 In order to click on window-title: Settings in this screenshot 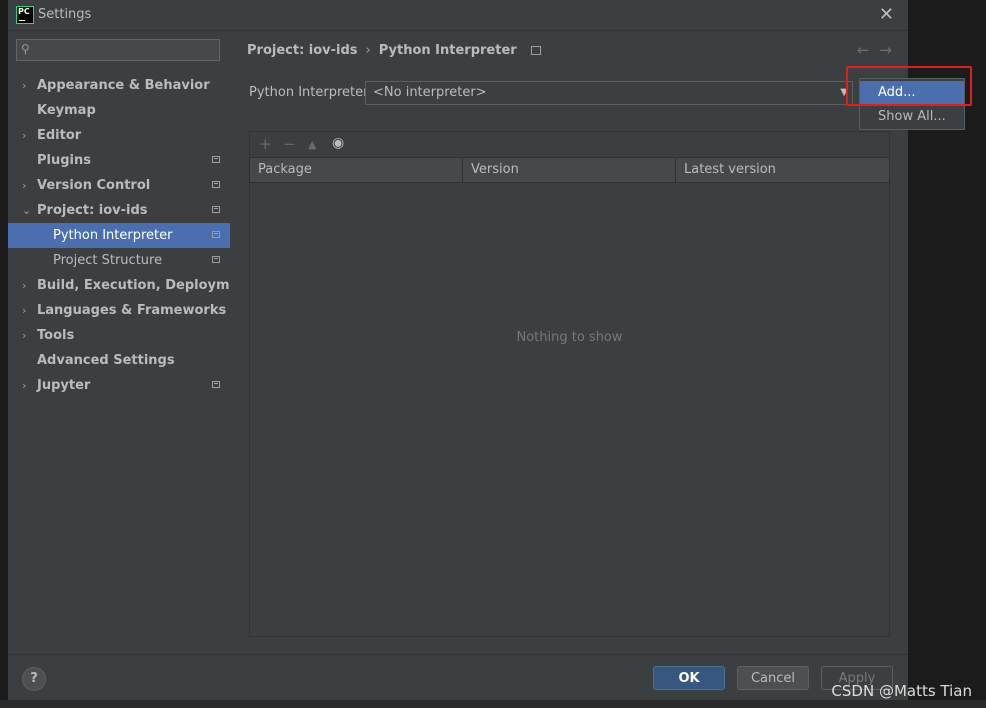, I will do `click(65, 14)`.